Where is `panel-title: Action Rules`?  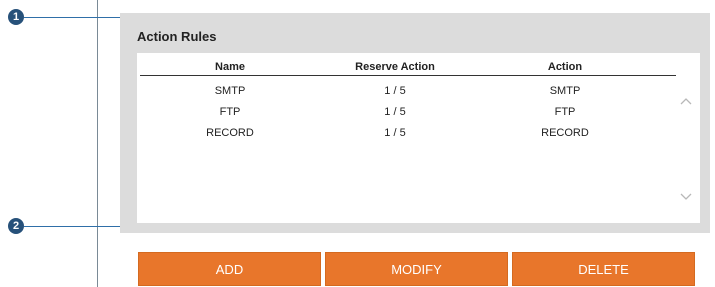 panel-title: Action Rules is located at coordinates (177, 36).